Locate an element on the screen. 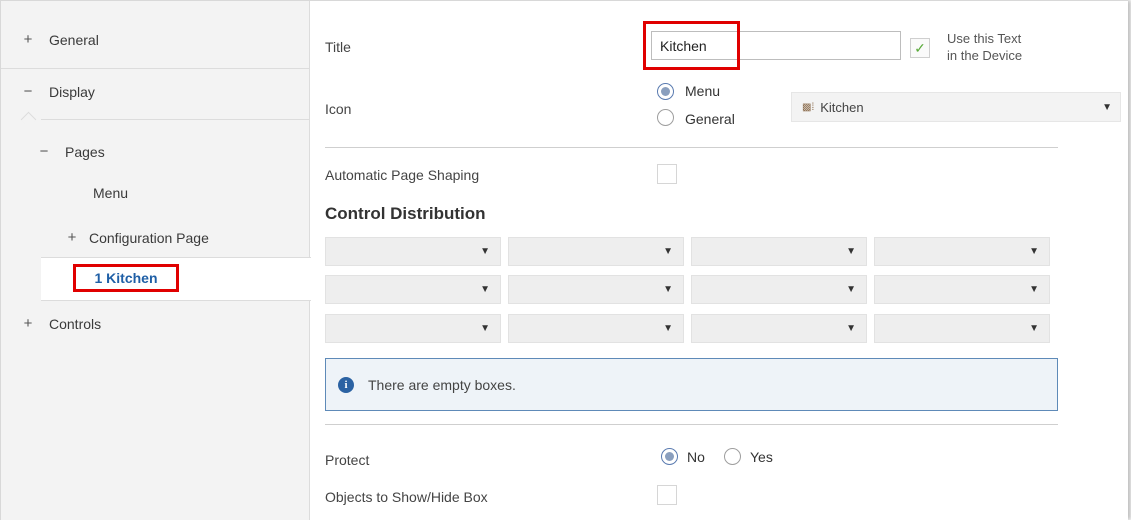 Image resolution: width=1131 pixels, height=520 pixels. protect-no-label: No is located at coordinates (696, 457).